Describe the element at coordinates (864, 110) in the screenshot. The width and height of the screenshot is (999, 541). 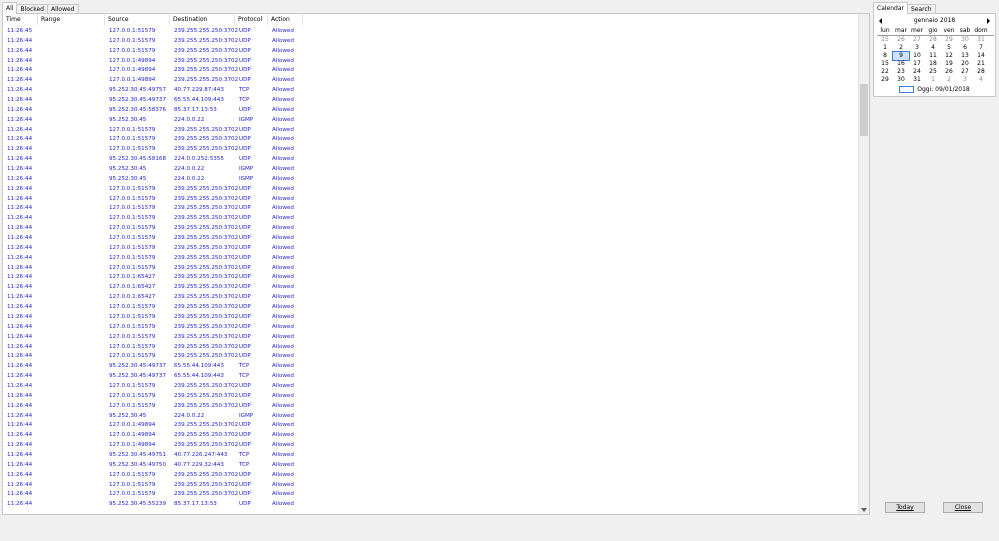
I see `scrollbar-thumb` at that location.